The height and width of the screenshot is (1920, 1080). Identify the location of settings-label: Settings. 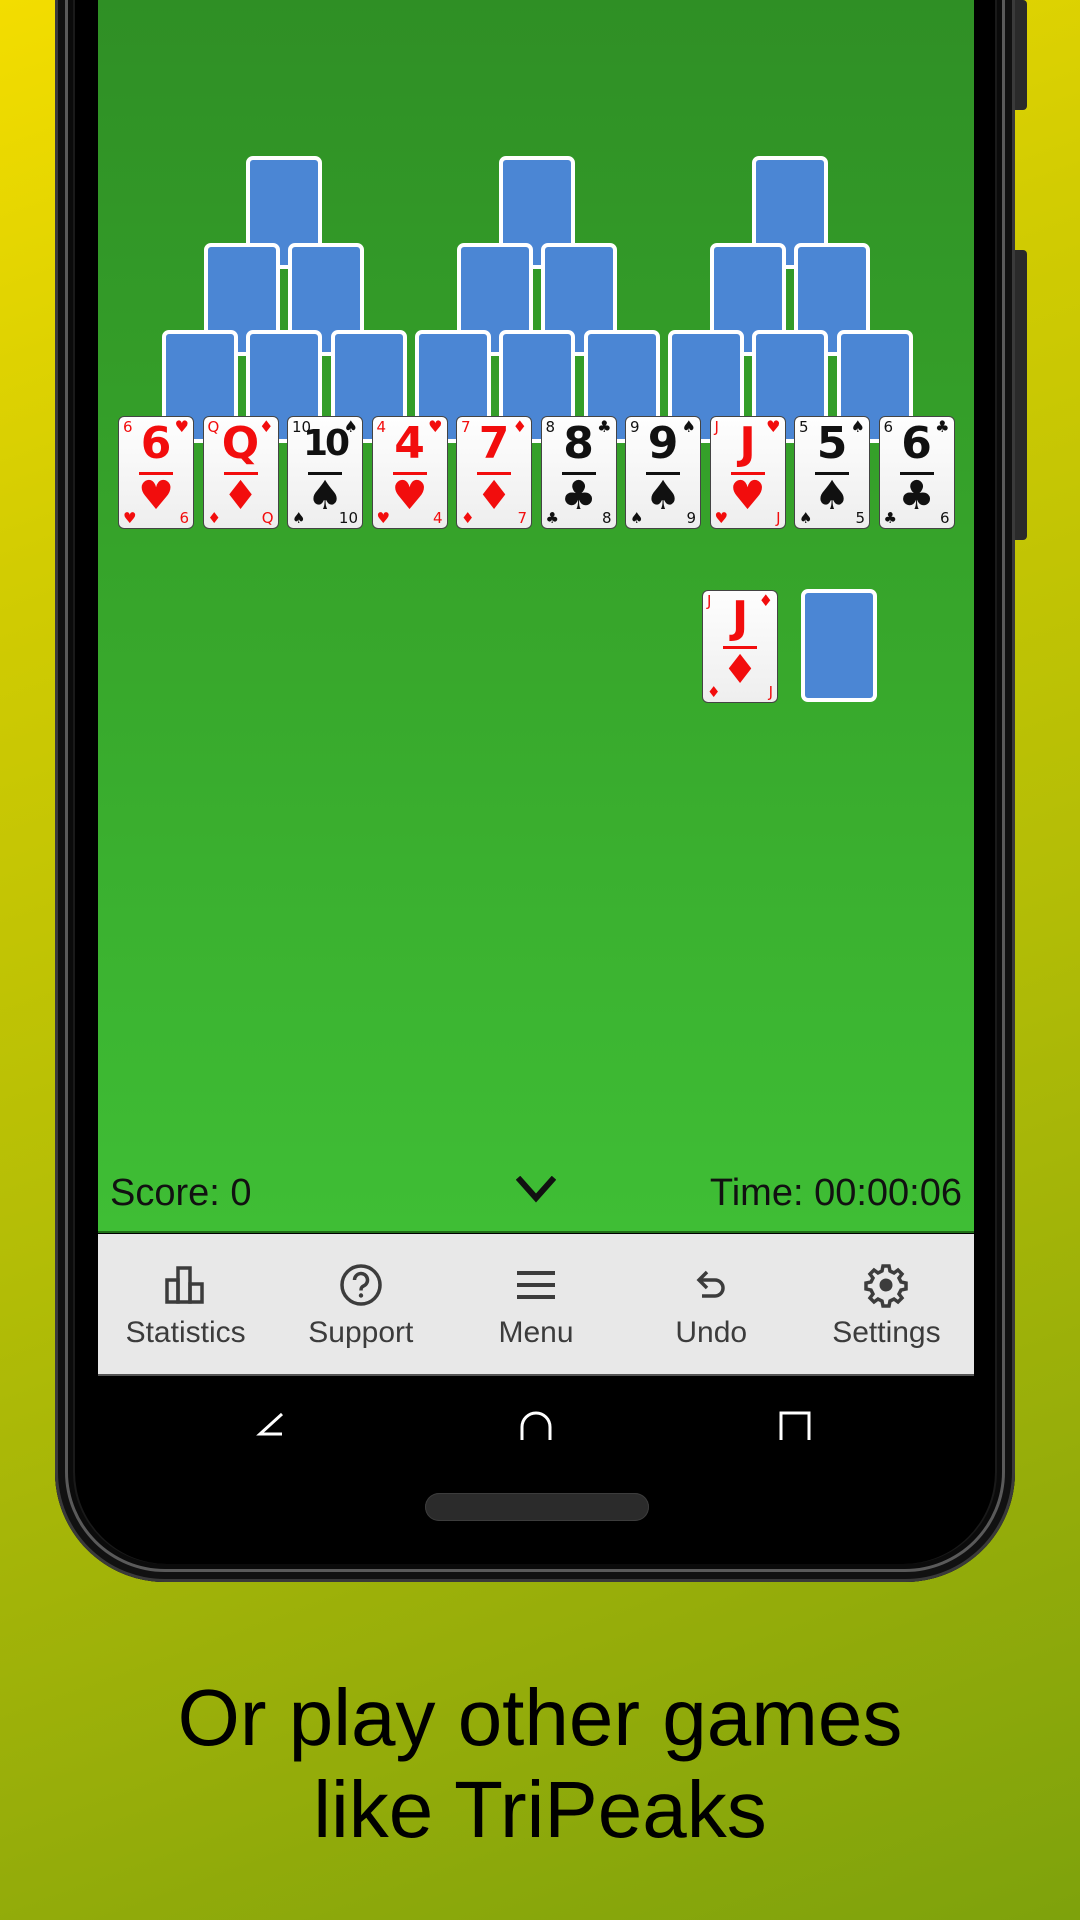
(886, 1332).